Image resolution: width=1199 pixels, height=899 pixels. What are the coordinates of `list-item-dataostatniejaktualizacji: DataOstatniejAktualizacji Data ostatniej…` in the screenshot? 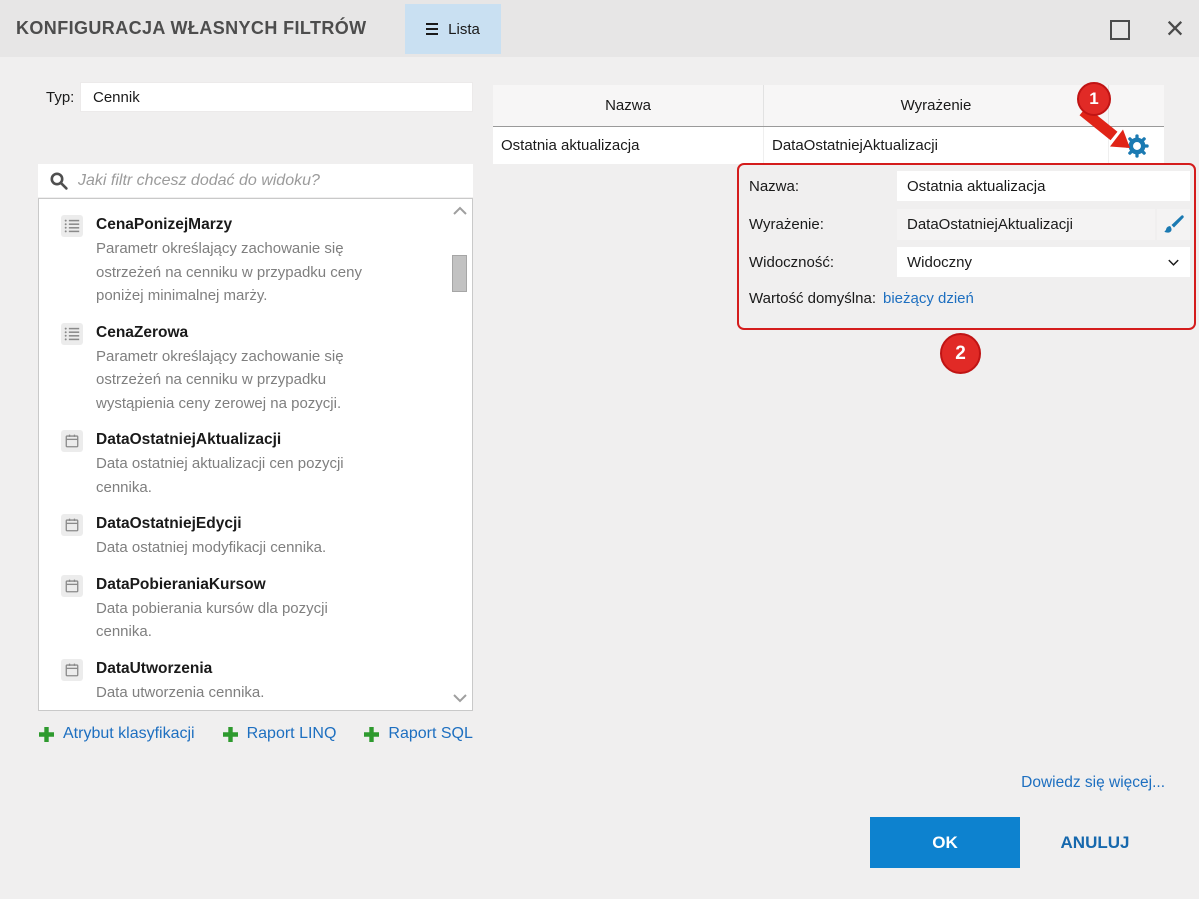 It's located at (266, 463).